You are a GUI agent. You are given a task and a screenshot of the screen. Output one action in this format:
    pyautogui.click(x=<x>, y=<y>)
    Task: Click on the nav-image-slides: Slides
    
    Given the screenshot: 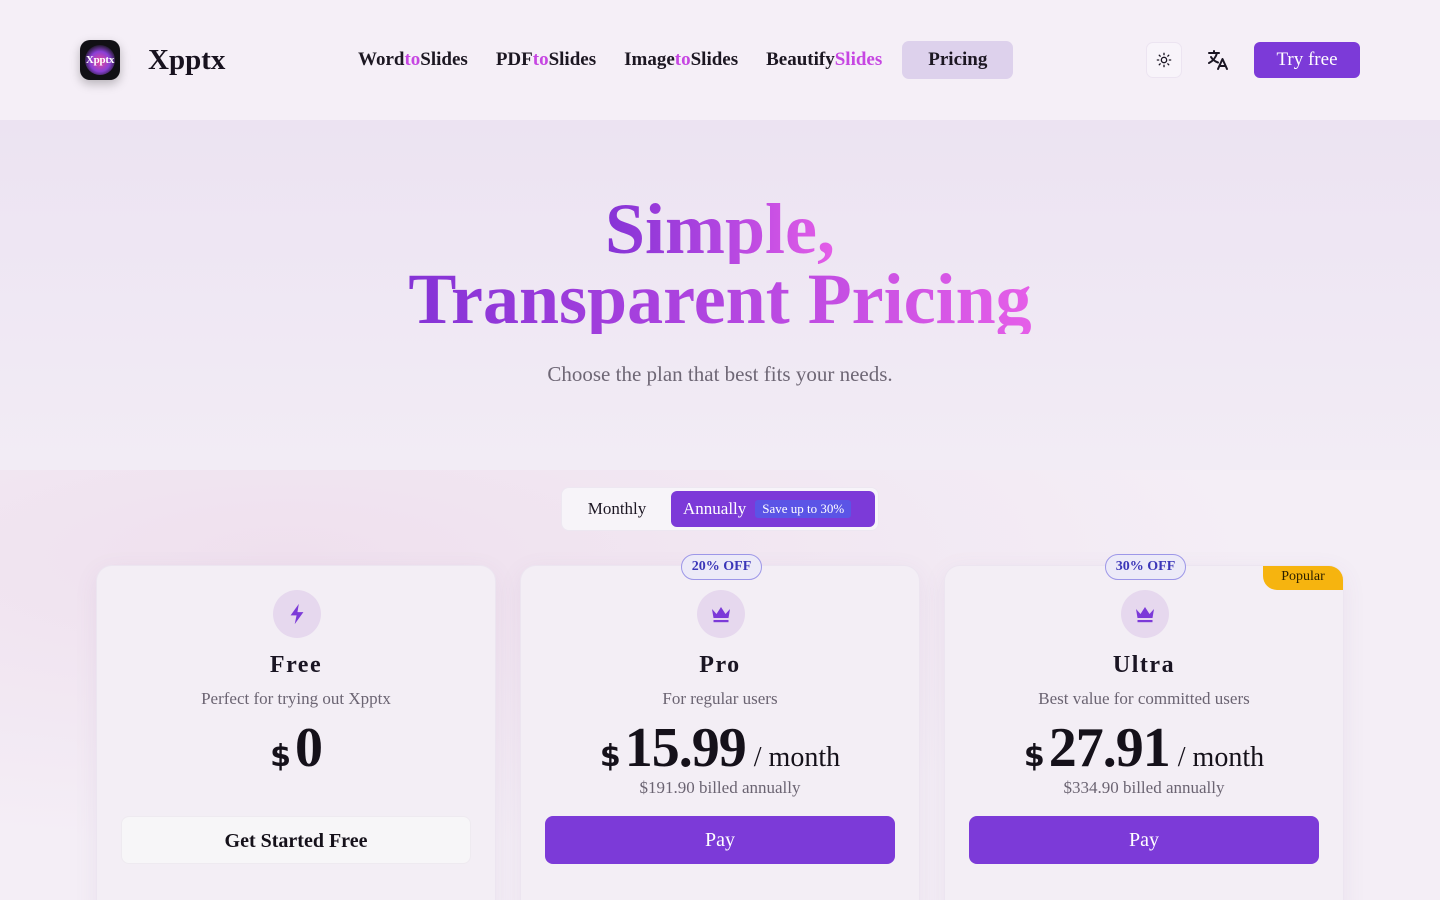 What is the action you would take?
    pyautogui.click(x=714, y=59)
    